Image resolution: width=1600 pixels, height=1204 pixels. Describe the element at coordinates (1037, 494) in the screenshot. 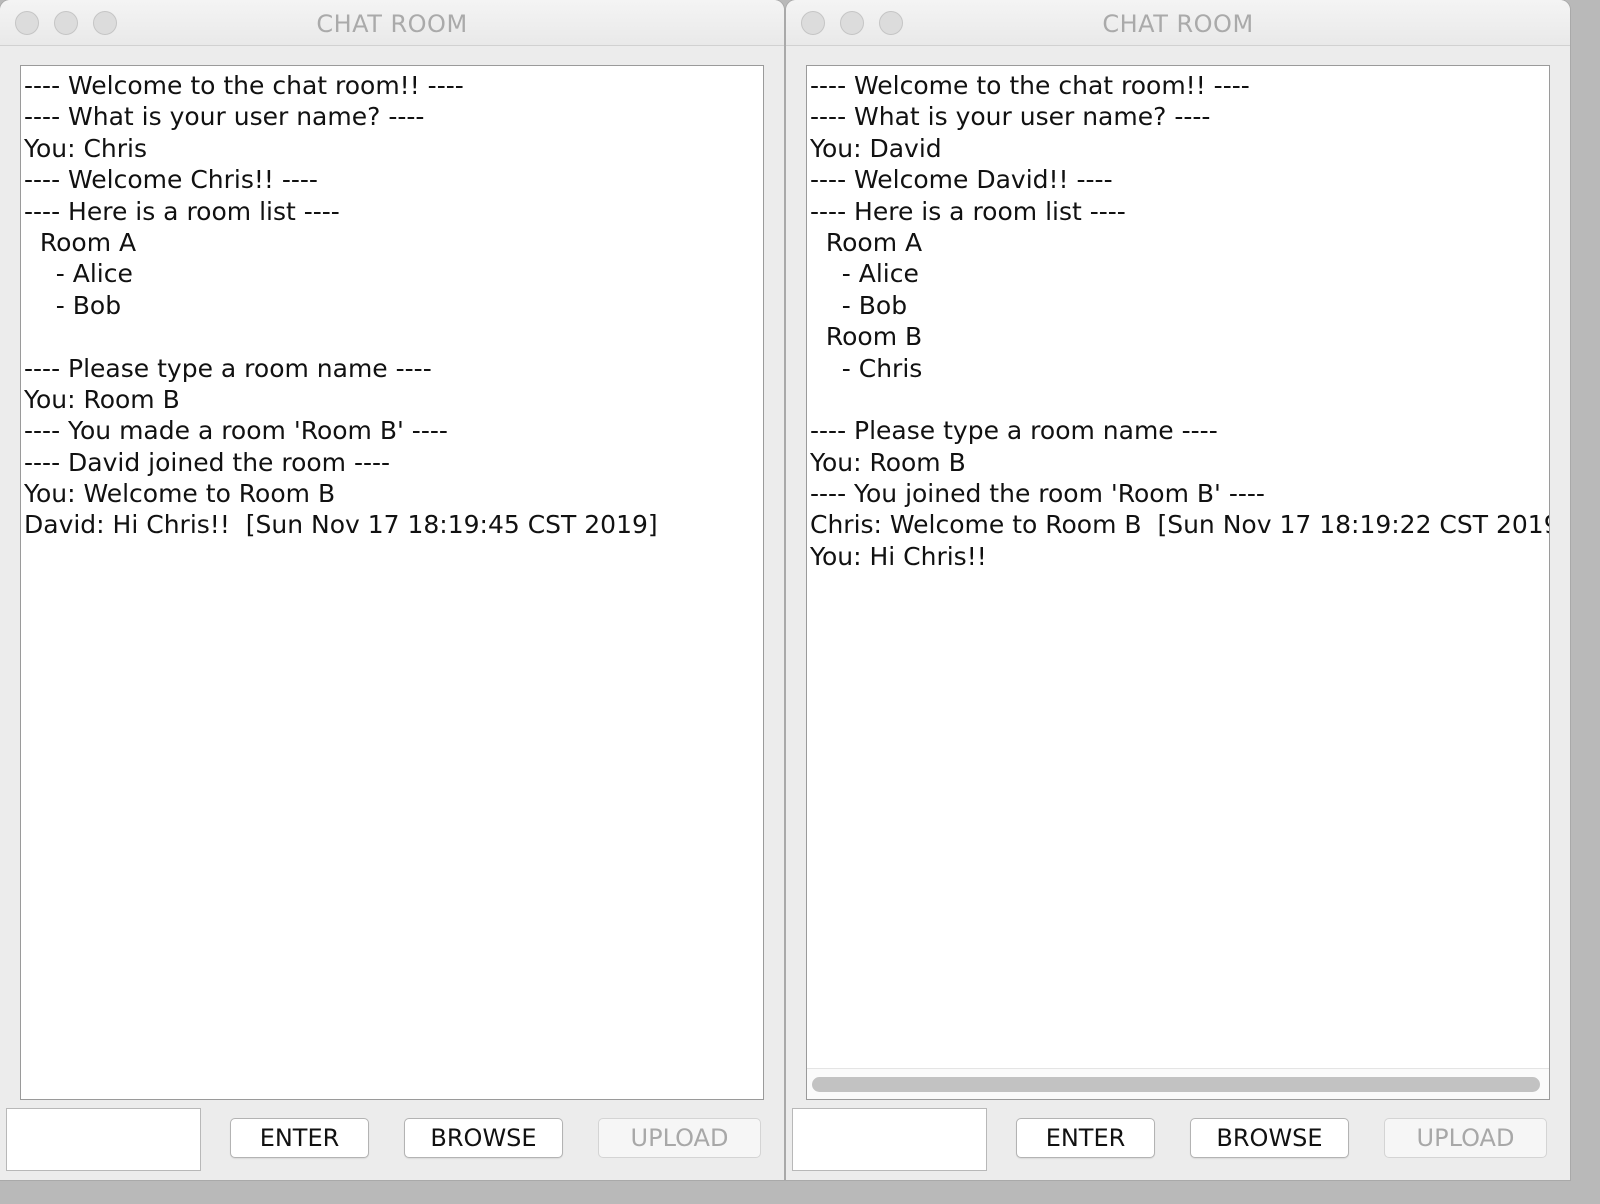

I see `chat-line: ---- You joined the room 'Room B' ----` at that location.